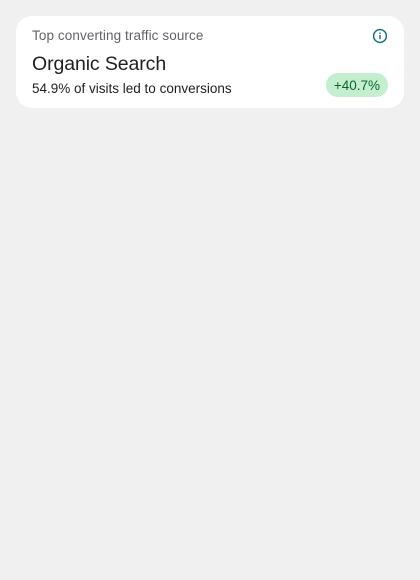 The width and height of the screenshot is (420, 580). What do you see at coordinates (356, 85) in the screenshot?
I see `change-badge: +40.7%` at bounding box center [356, 85].